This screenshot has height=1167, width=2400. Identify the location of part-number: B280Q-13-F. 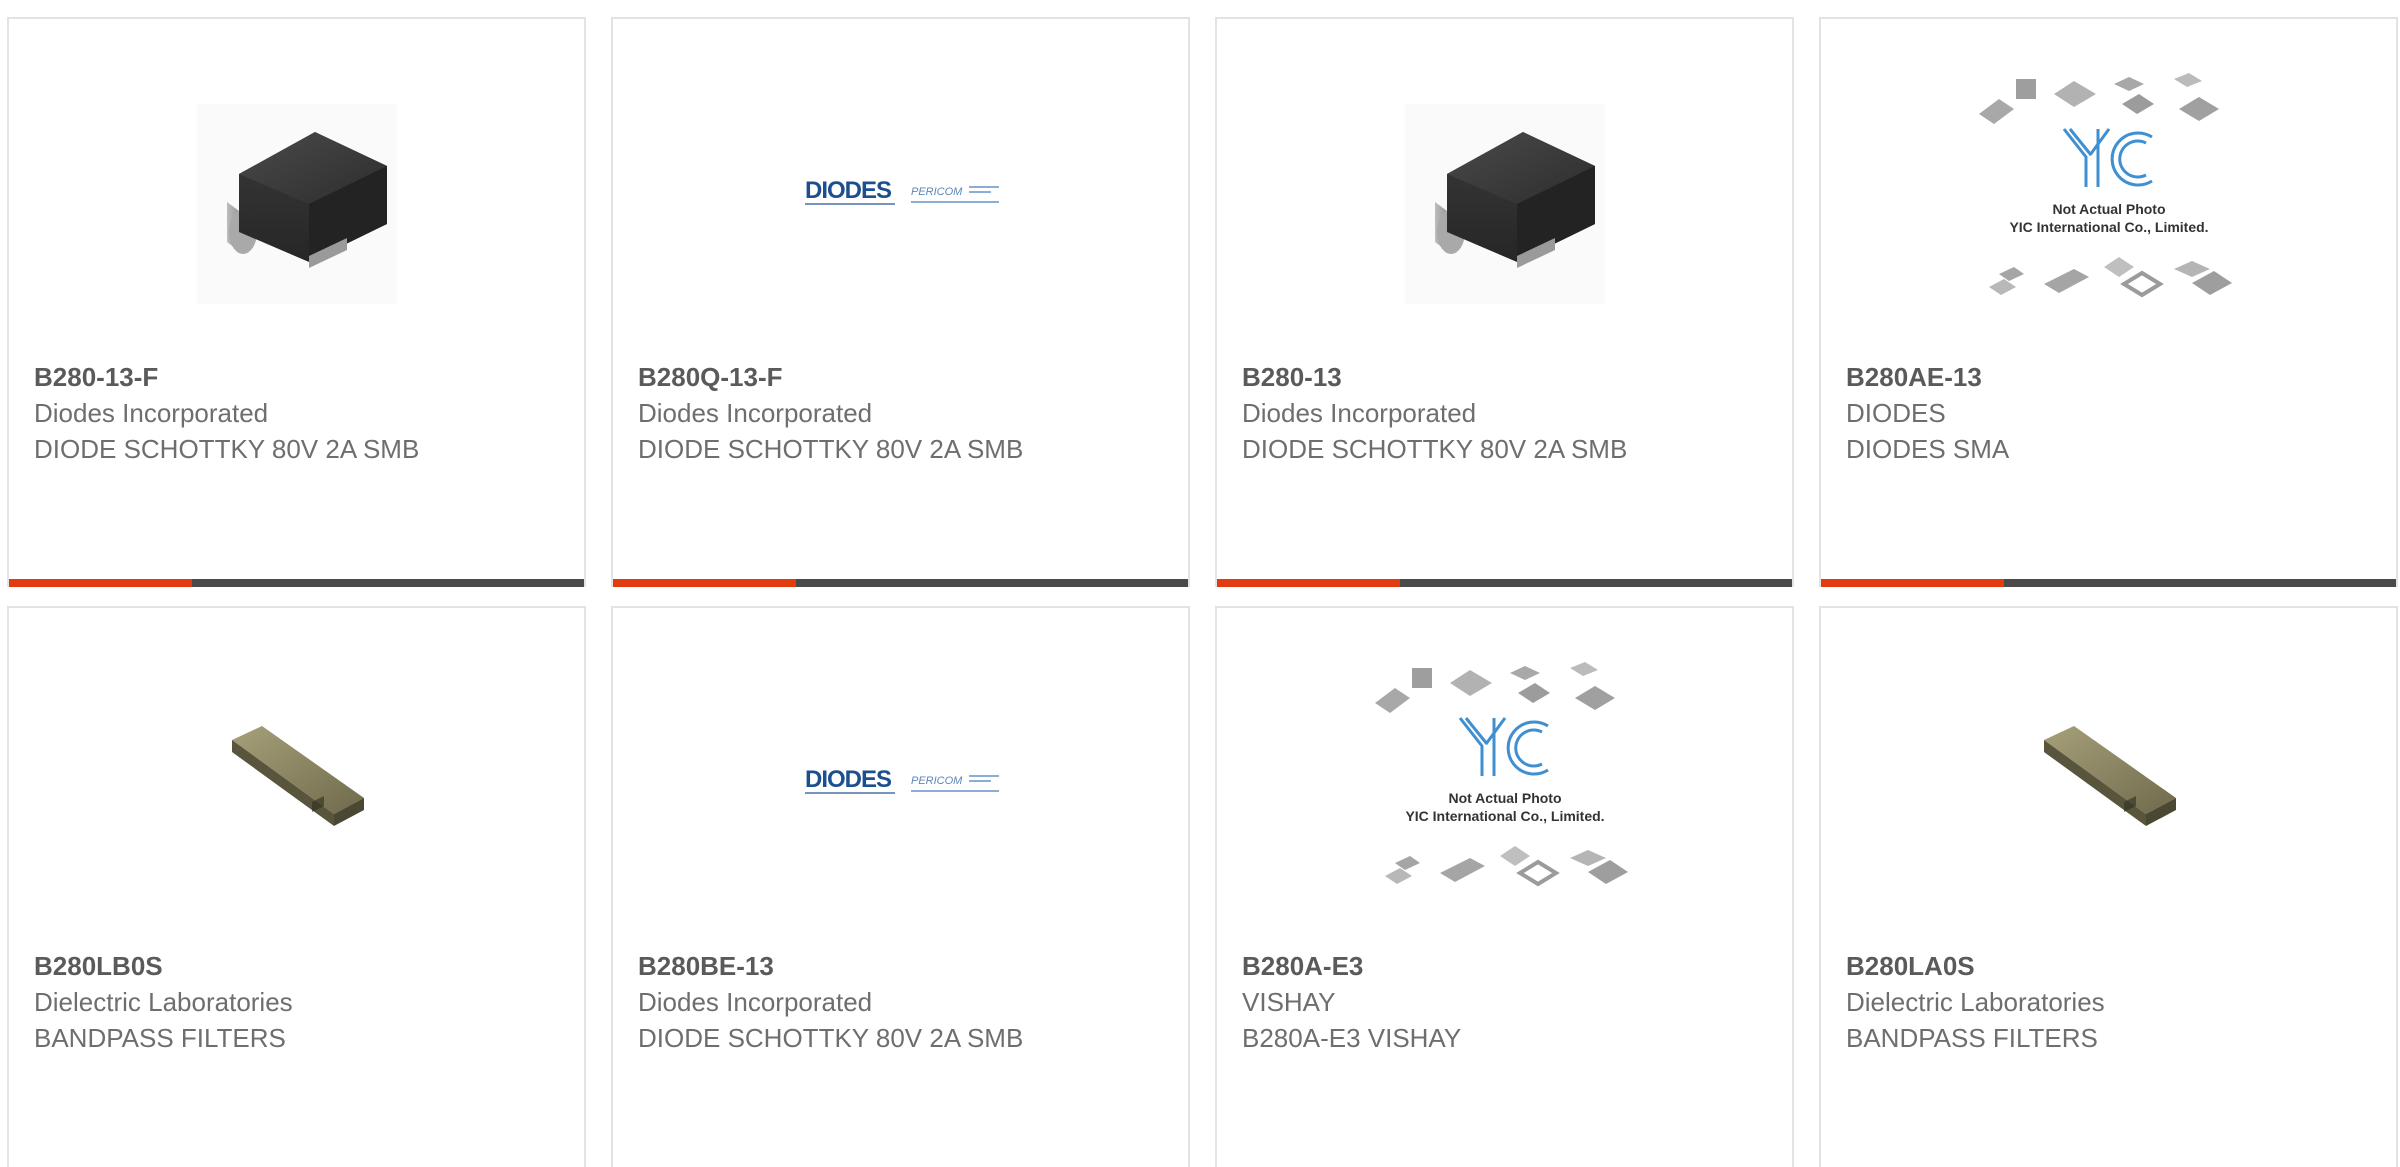
(908, 377).